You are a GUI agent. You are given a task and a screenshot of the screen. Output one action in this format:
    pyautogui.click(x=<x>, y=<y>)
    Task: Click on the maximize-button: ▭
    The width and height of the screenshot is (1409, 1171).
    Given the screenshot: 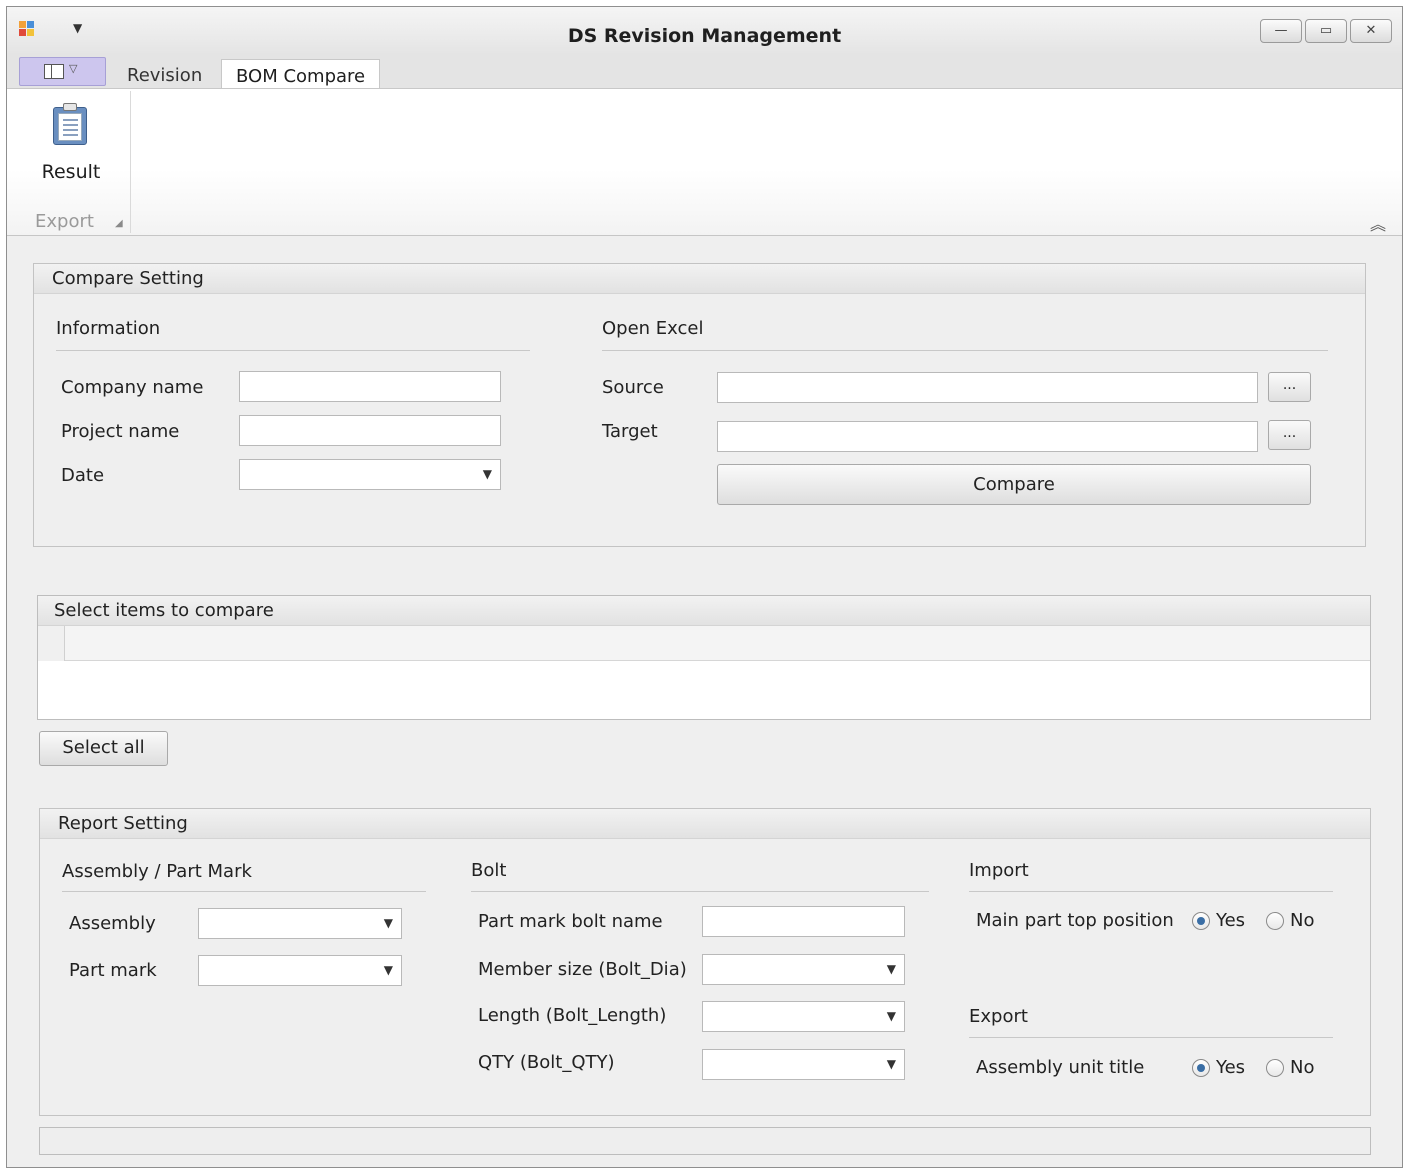 What is the action you would take?
    pyautogui.click(x=1326, y=31)
    